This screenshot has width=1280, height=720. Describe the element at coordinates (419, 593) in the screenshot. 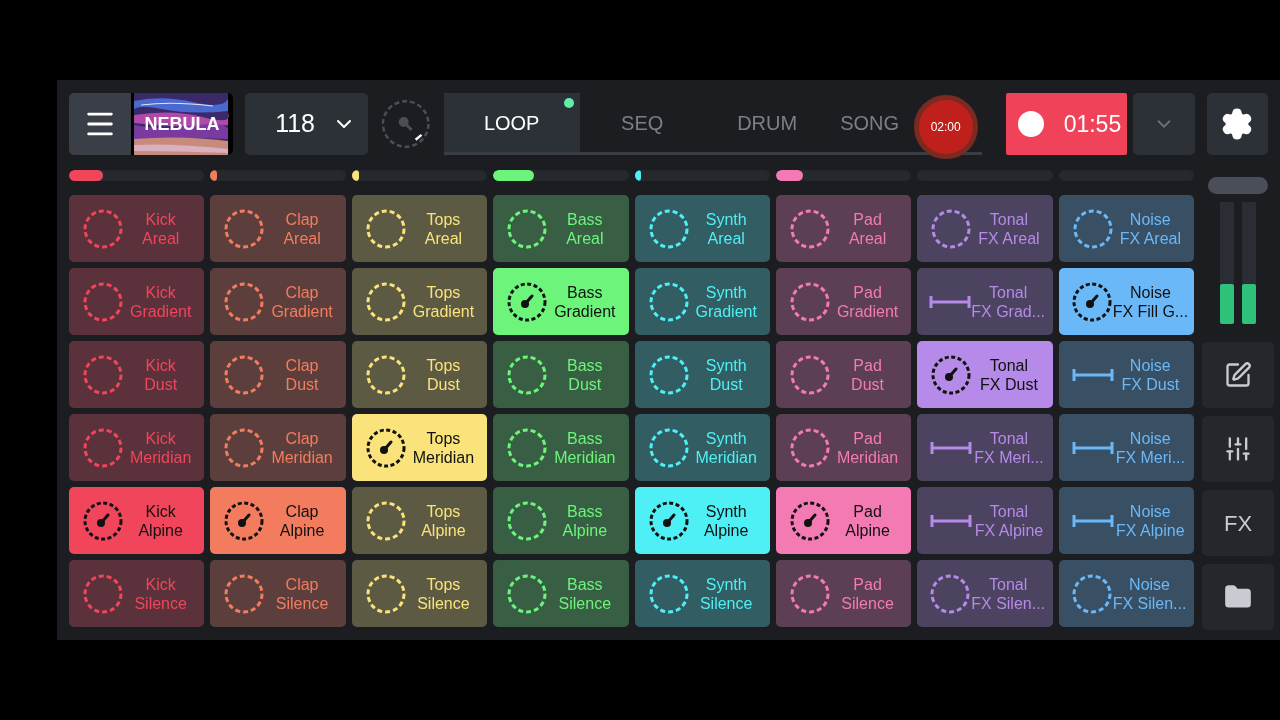

I see `sample-pad: Tops Silence` at that location.